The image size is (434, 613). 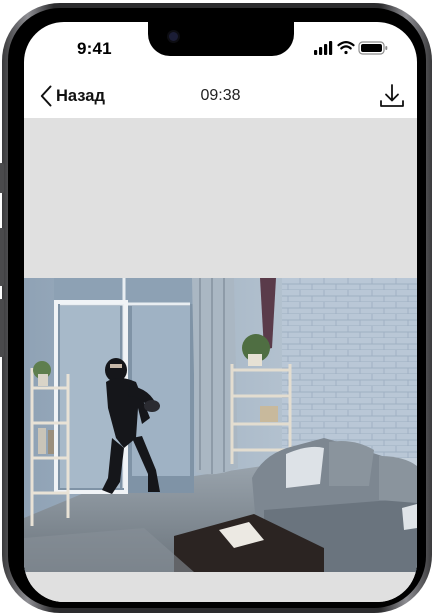 I want to click on status-bar: 9:41, so click(x=220, y=47).